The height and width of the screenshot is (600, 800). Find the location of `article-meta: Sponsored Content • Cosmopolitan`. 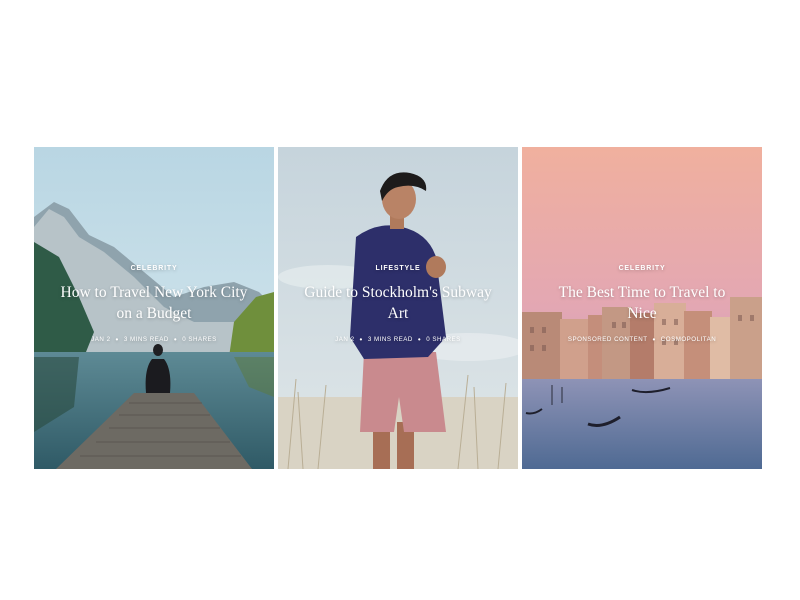

article-meta: Sponsored Content • Cosmopolitan is located at coordinates (642, 339).